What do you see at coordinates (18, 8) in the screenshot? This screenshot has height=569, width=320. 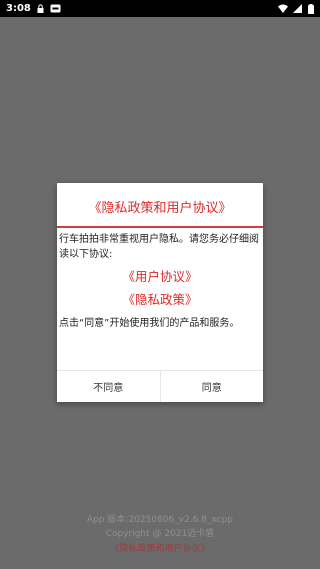 I see `status-time: 3:08` at bounding box center [18, 8].